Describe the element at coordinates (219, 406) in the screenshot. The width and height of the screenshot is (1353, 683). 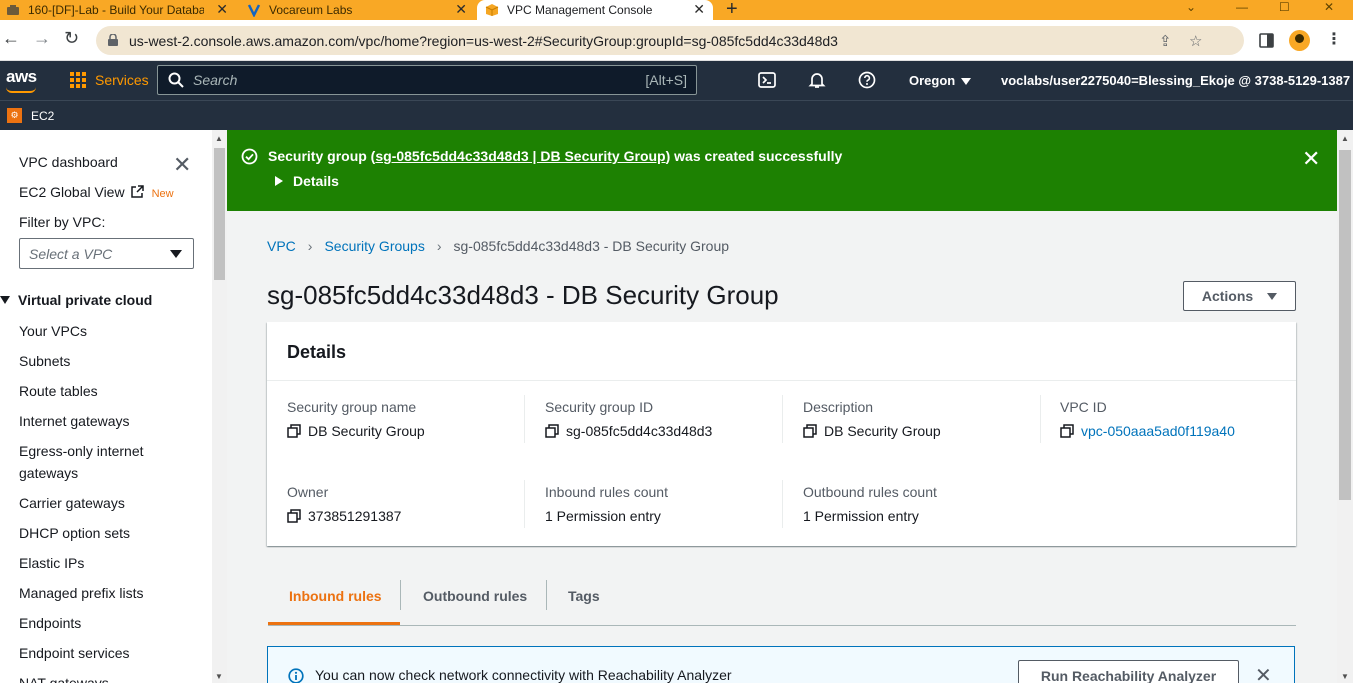
I see `sidebar-scrollbar: ▲ ▼` at that location.